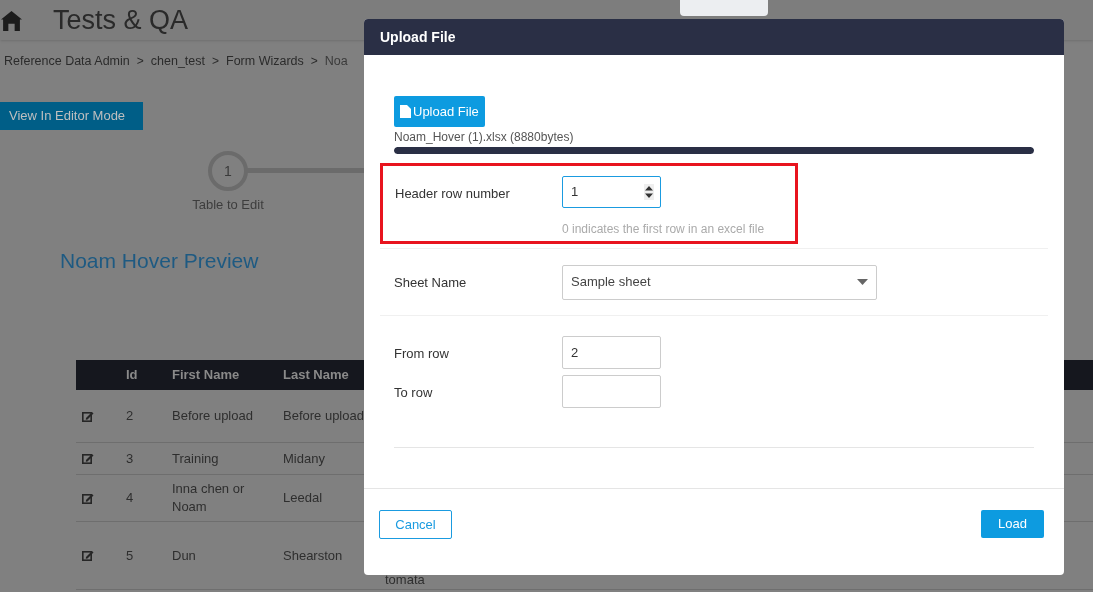 The image size is (1093, 592). I want to click on file-icon, so click(405, 111).